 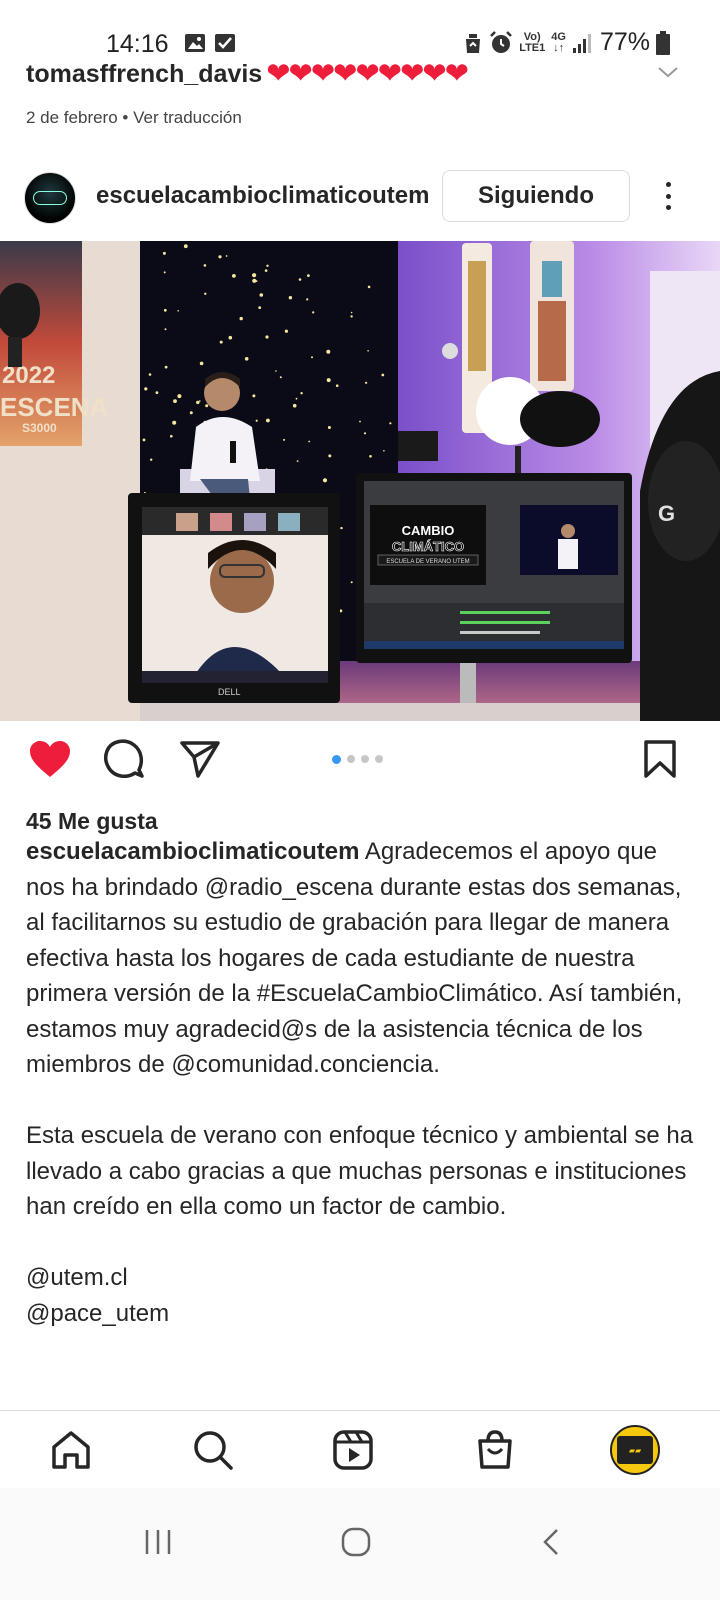 I want to click on back-button, so click(x=552, y=1542).